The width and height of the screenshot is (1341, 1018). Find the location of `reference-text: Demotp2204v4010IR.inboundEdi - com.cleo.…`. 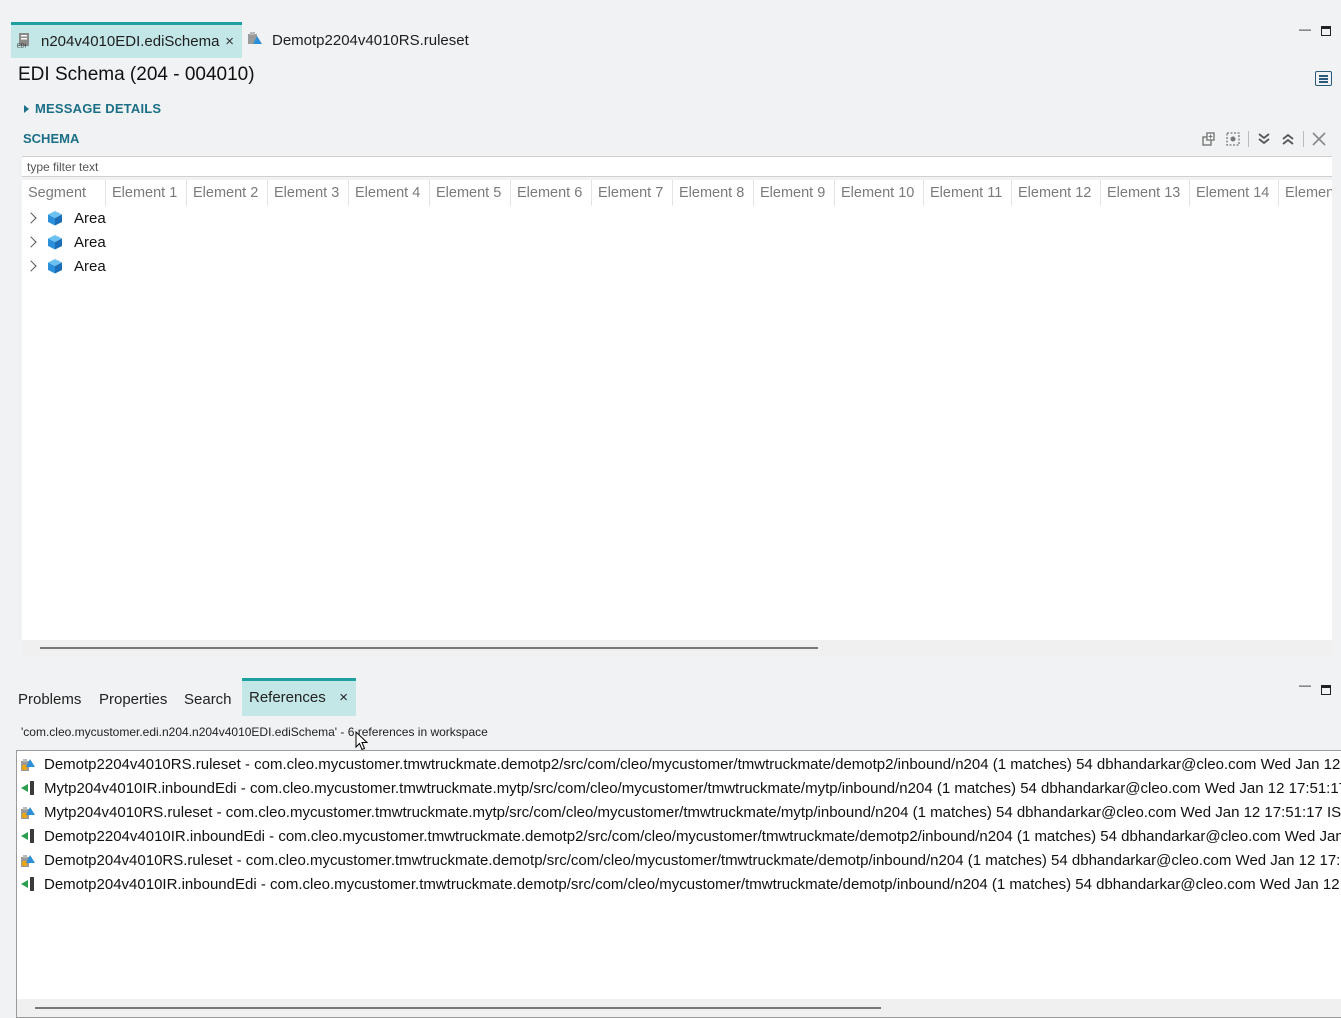

reference-text: Demotp2204v4010IR.inboundEdi - com.cleo.… is located at coordinates (692, 836).